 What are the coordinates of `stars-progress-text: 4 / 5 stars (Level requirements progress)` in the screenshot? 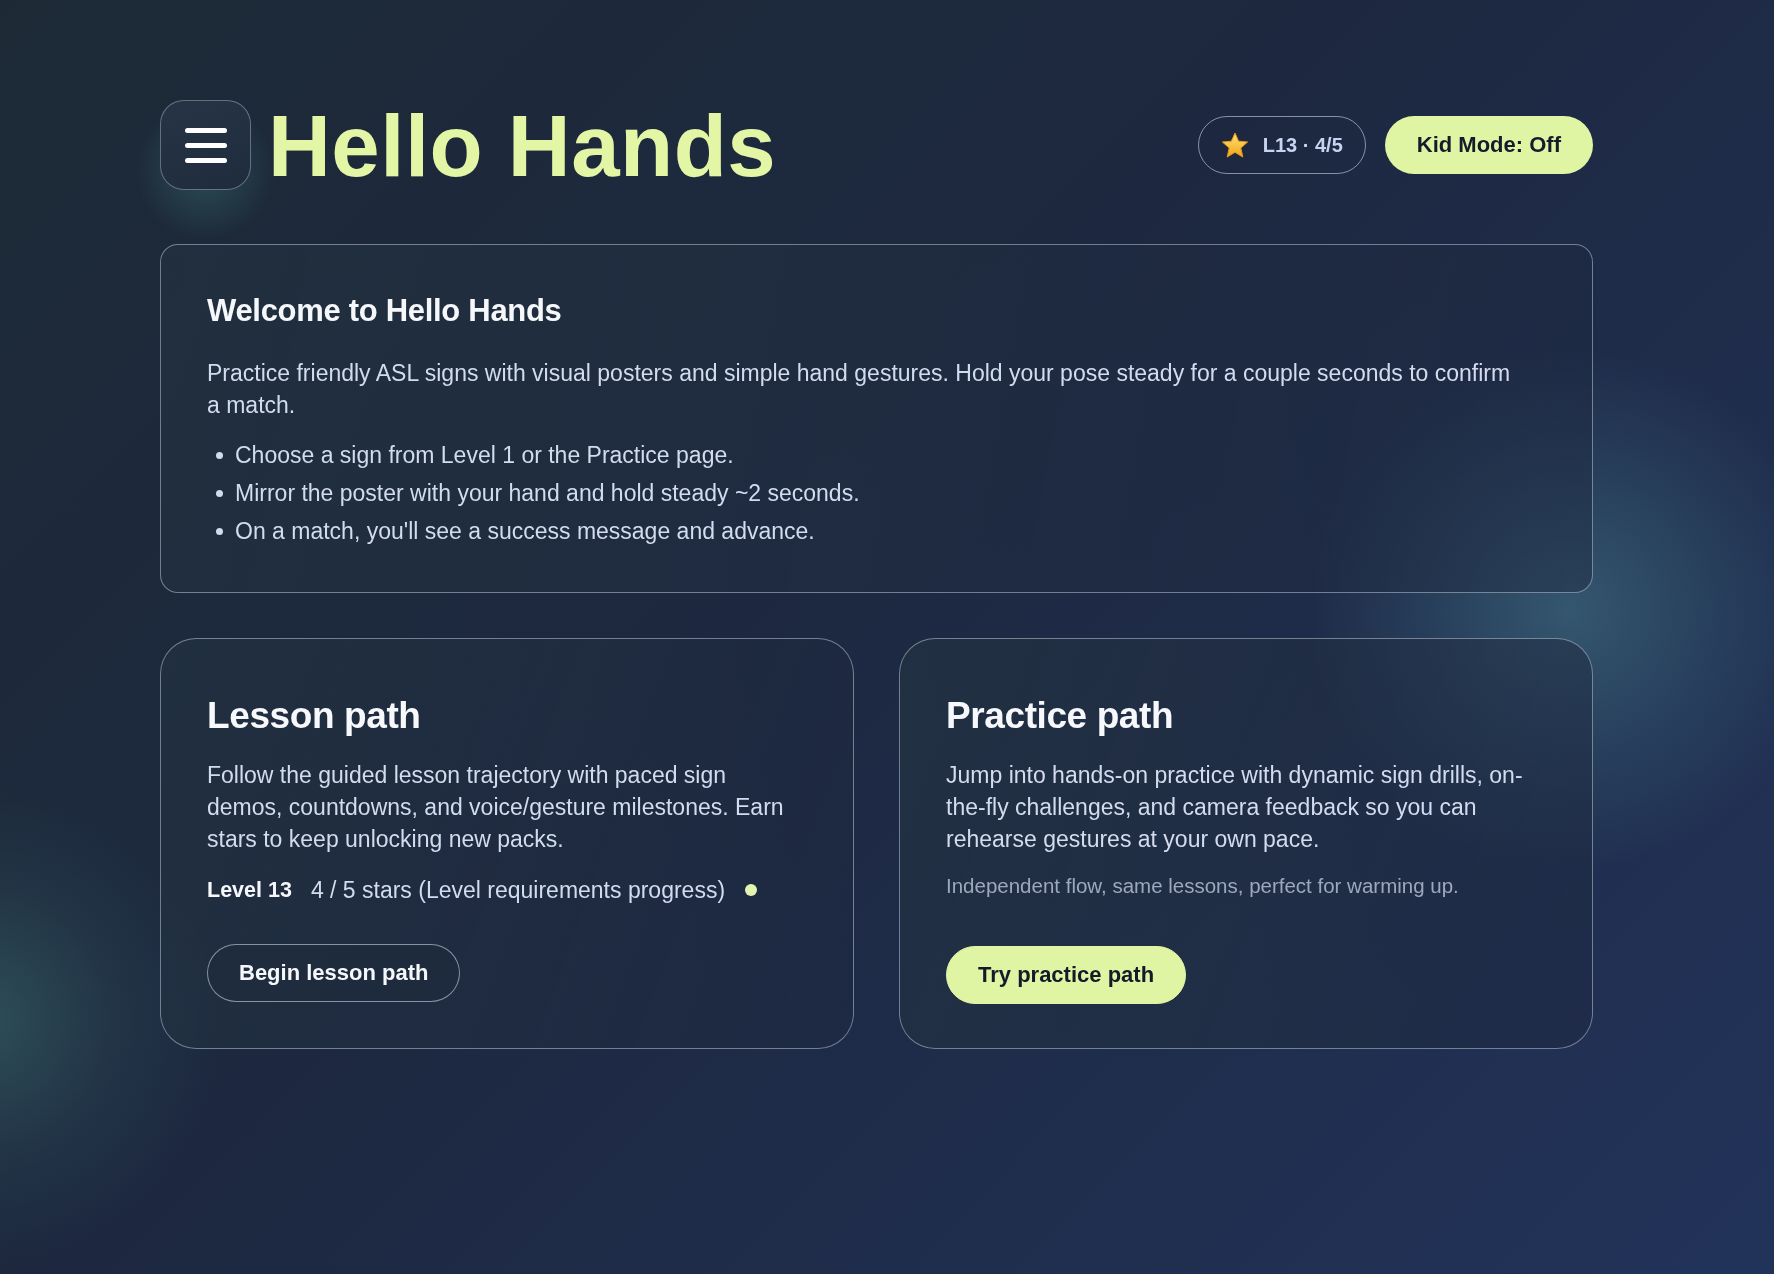 It's located at (518, 890).